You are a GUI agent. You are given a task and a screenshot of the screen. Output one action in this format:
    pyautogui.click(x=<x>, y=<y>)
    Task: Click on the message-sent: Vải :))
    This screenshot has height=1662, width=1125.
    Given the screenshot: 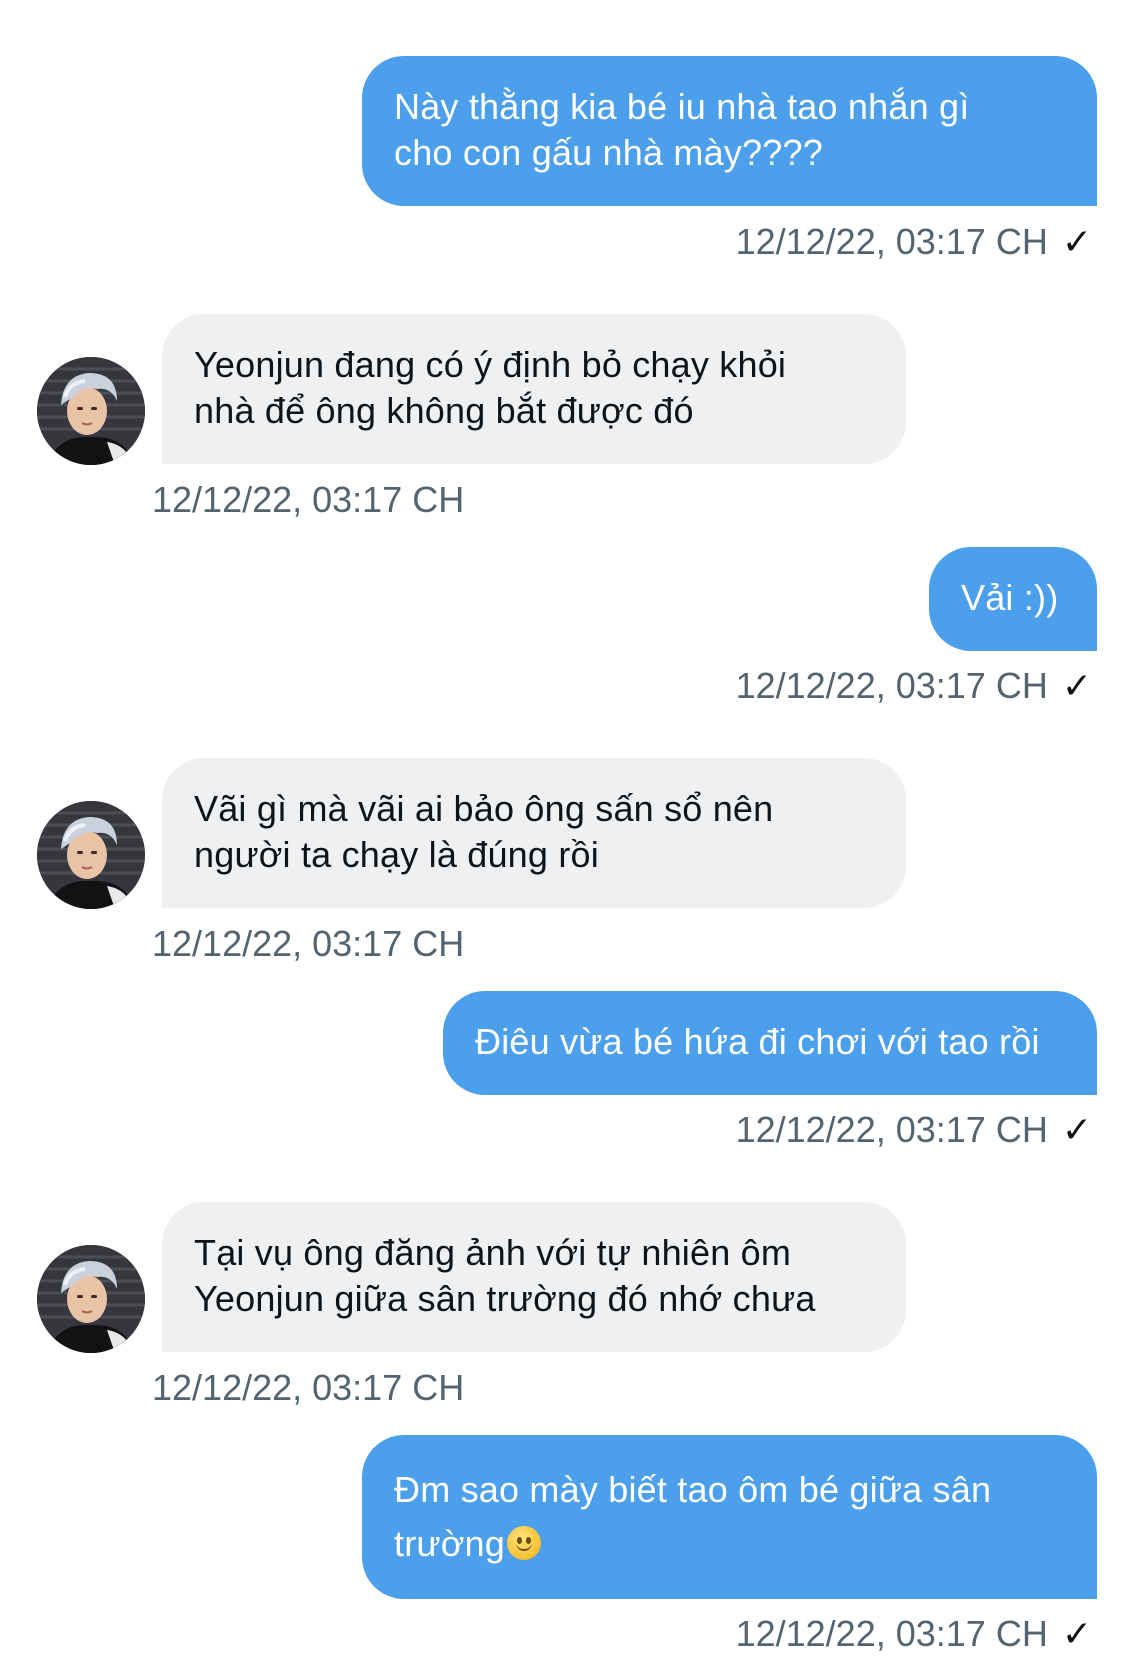 What is the action you would take?
    pyautogui.click(x=1013, y=599)
    